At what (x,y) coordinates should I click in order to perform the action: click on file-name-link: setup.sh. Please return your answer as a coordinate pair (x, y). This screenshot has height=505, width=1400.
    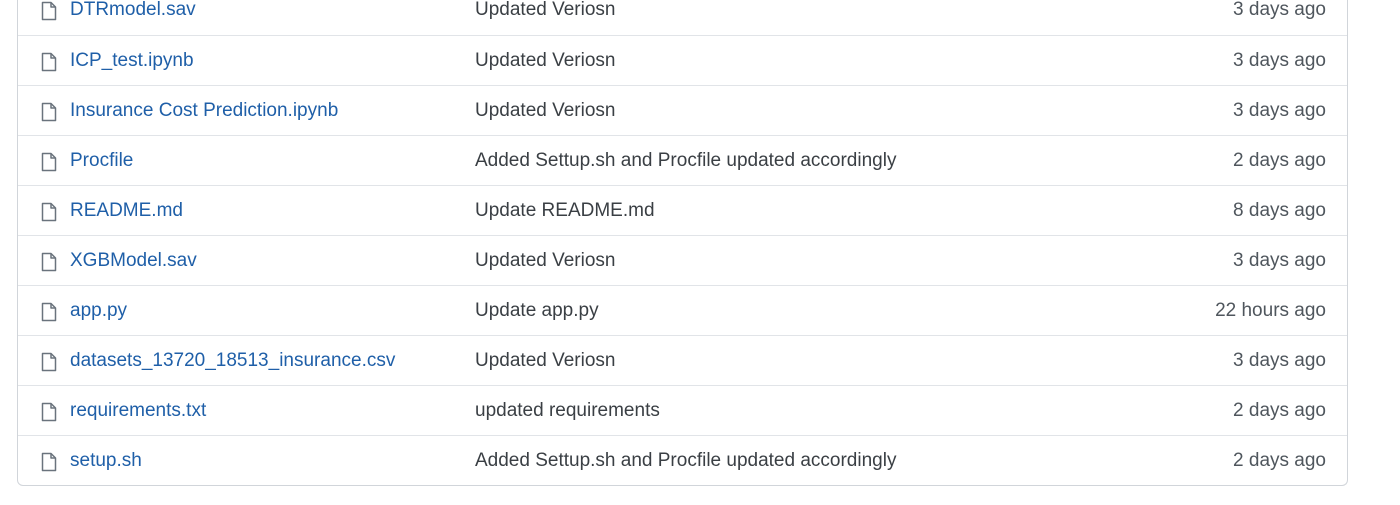
    Looking at the image, I should click on (106, 461).